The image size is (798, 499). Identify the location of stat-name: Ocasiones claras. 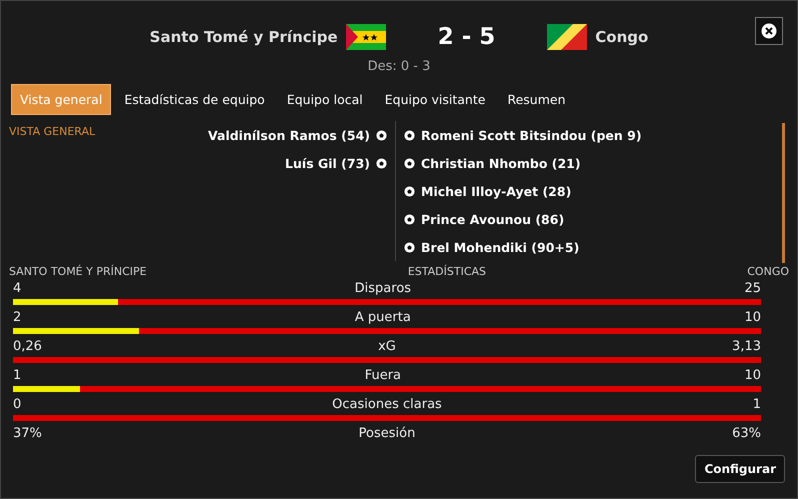
(387, 405).